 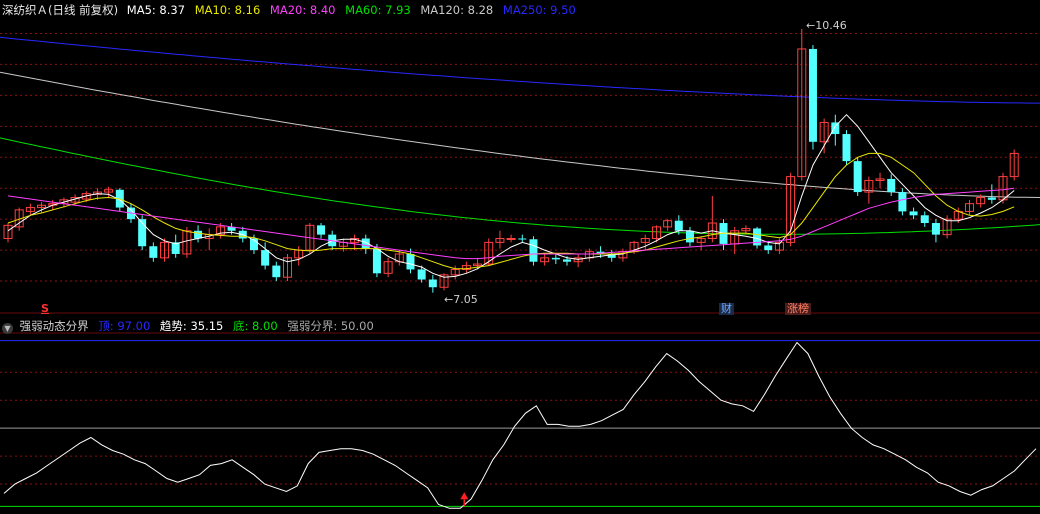 I want to click on bottom-ref-value: 底: 8.00, so click(x=255, y=326).